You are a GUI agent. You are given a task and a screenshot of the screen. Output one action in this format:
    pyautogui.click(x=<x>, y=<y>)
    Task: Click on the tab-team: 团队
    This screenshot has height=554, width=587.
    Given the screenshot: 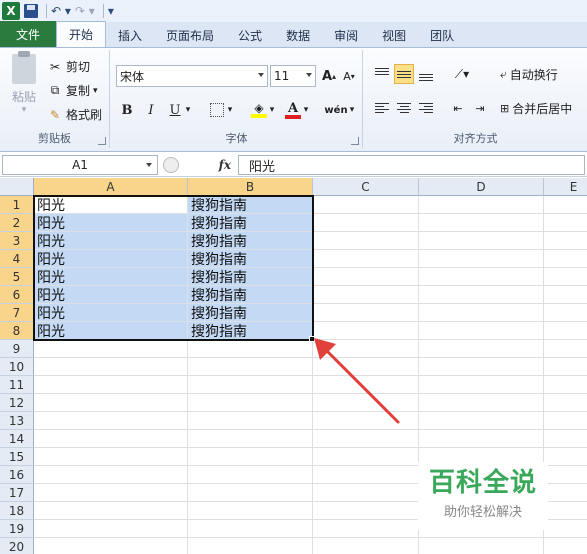 What is the action you would take?
    pyautogui.click(x=442, y=35)
    